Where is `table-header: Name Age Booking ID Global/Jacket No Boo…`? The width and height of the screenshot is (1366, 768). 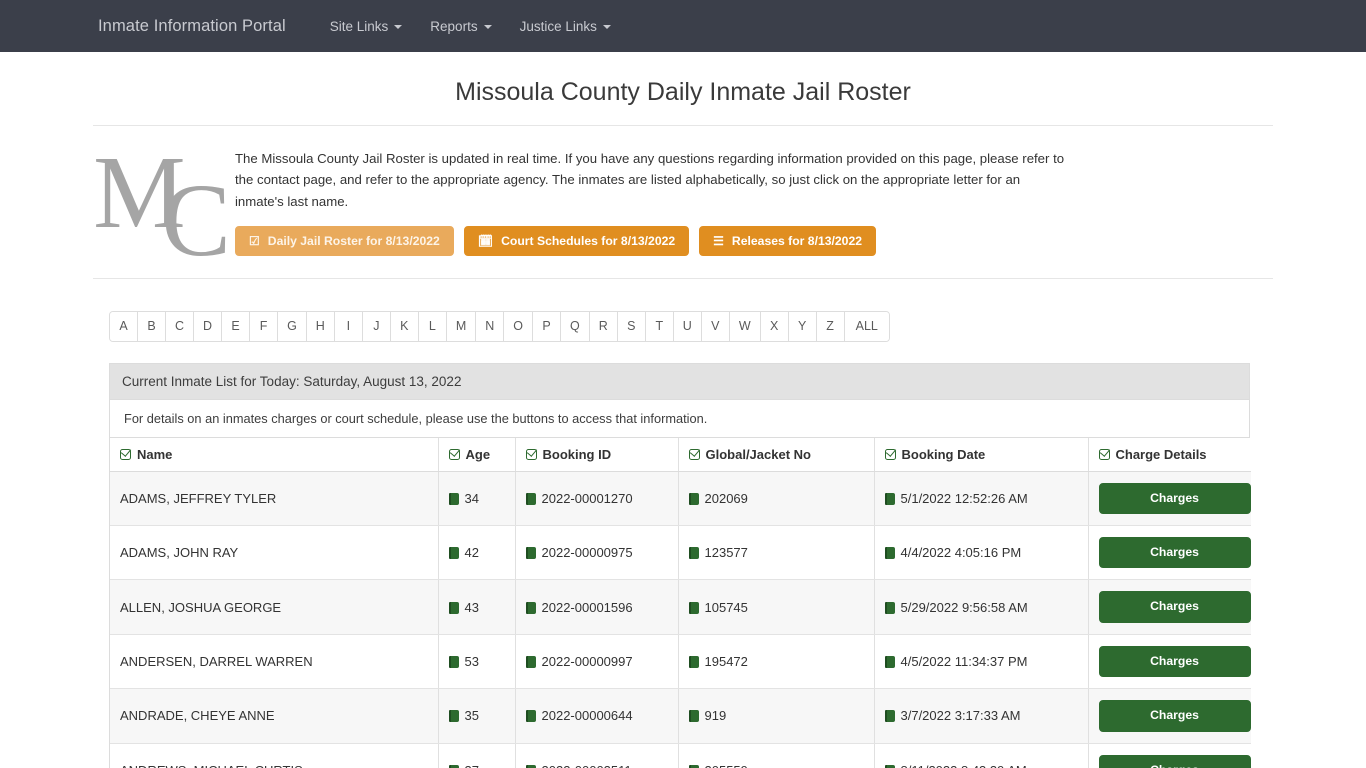
table-header: Name Age Booking ID Global/Jacket No Boo… is located at coordinates (680, 454).